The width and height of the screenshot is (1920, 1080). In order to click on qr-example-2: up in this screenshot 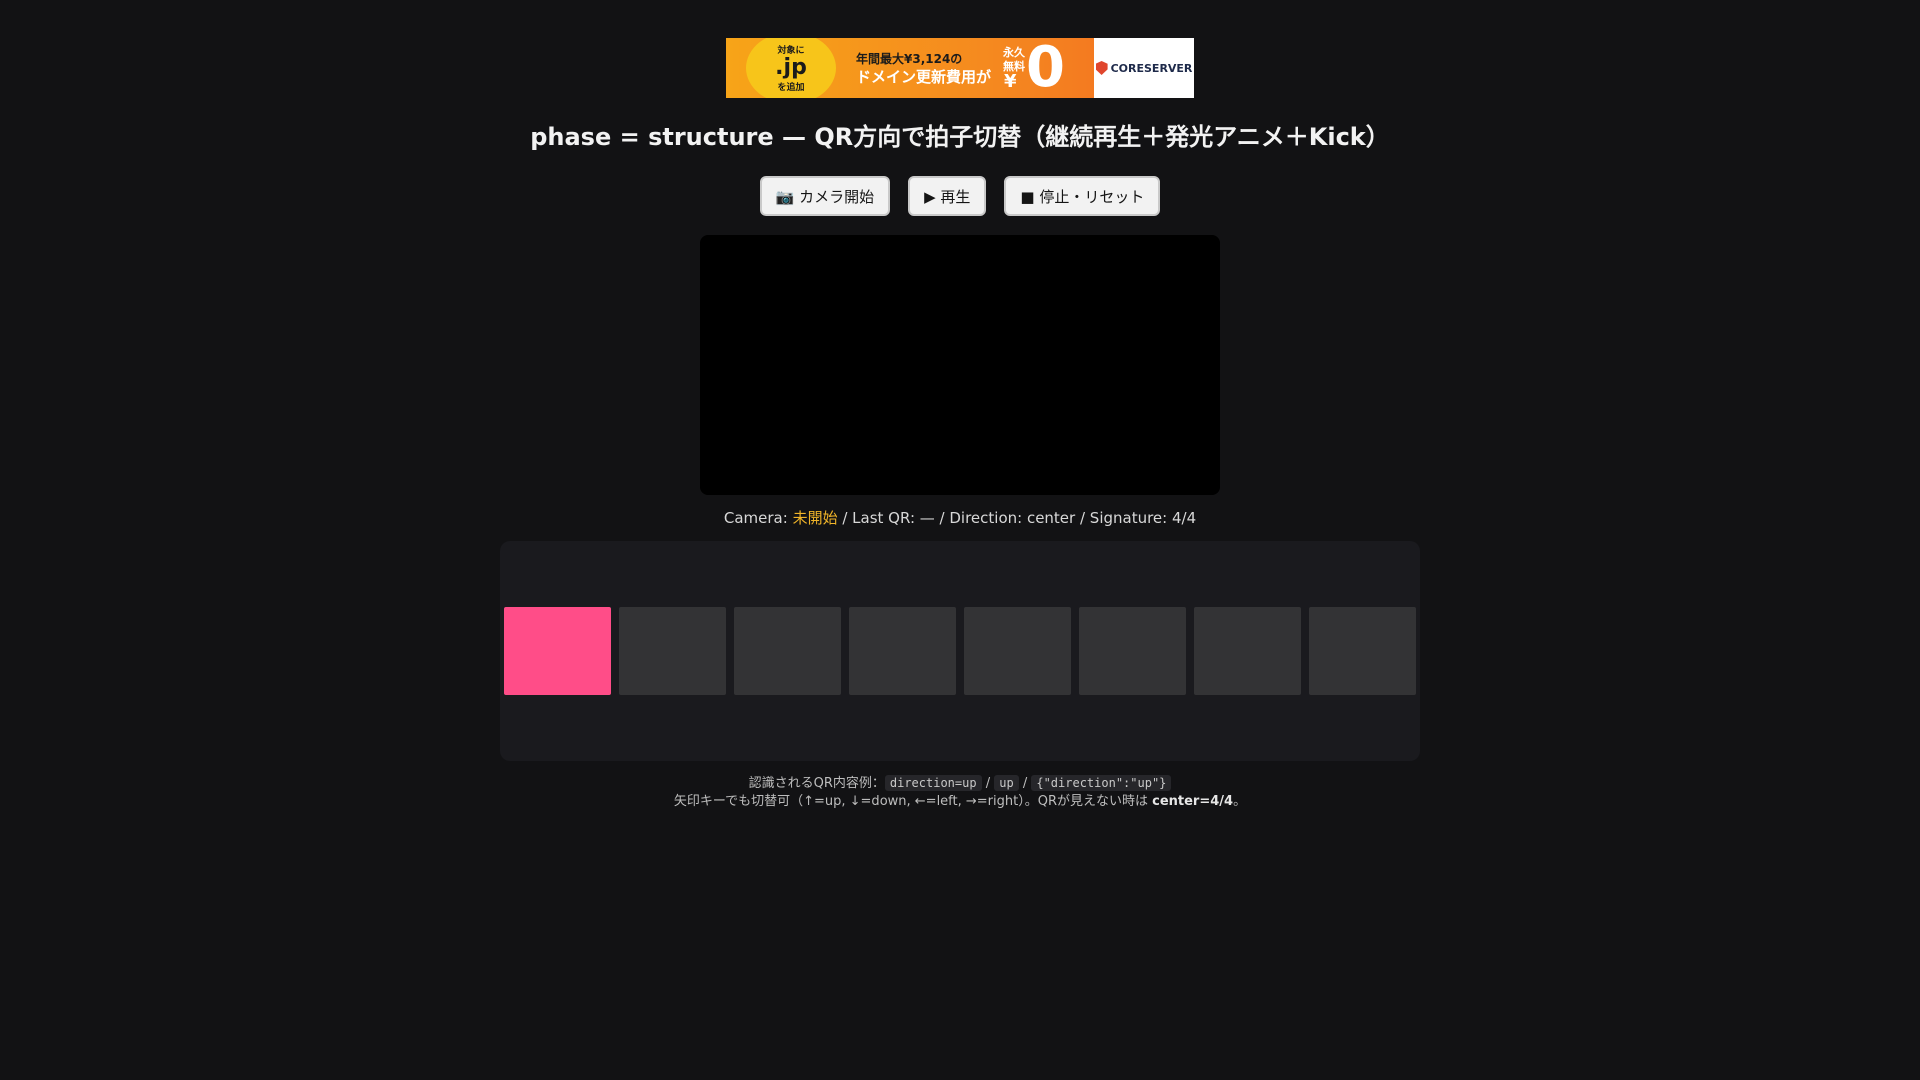, I will do `click(1006, 783)`.